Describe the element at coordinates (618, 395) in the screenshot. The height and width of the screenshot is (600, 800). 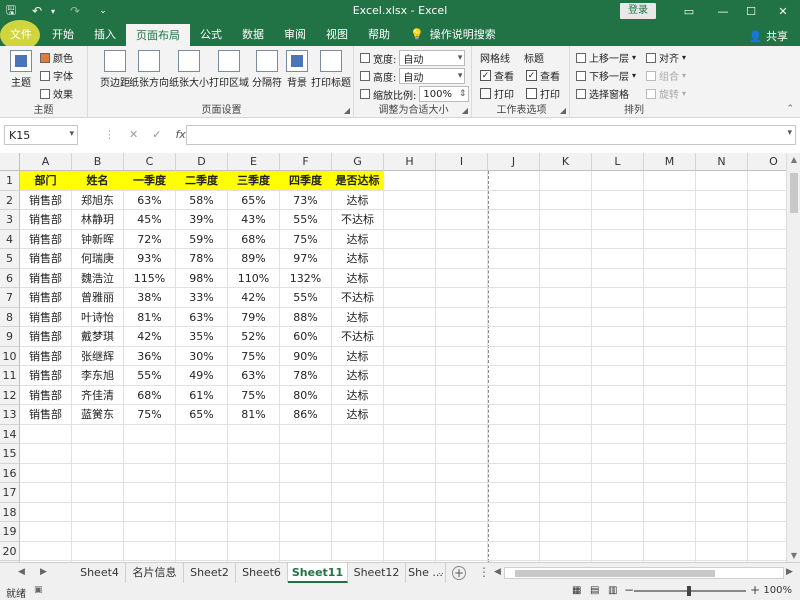
I see `cell-l12` at that location.